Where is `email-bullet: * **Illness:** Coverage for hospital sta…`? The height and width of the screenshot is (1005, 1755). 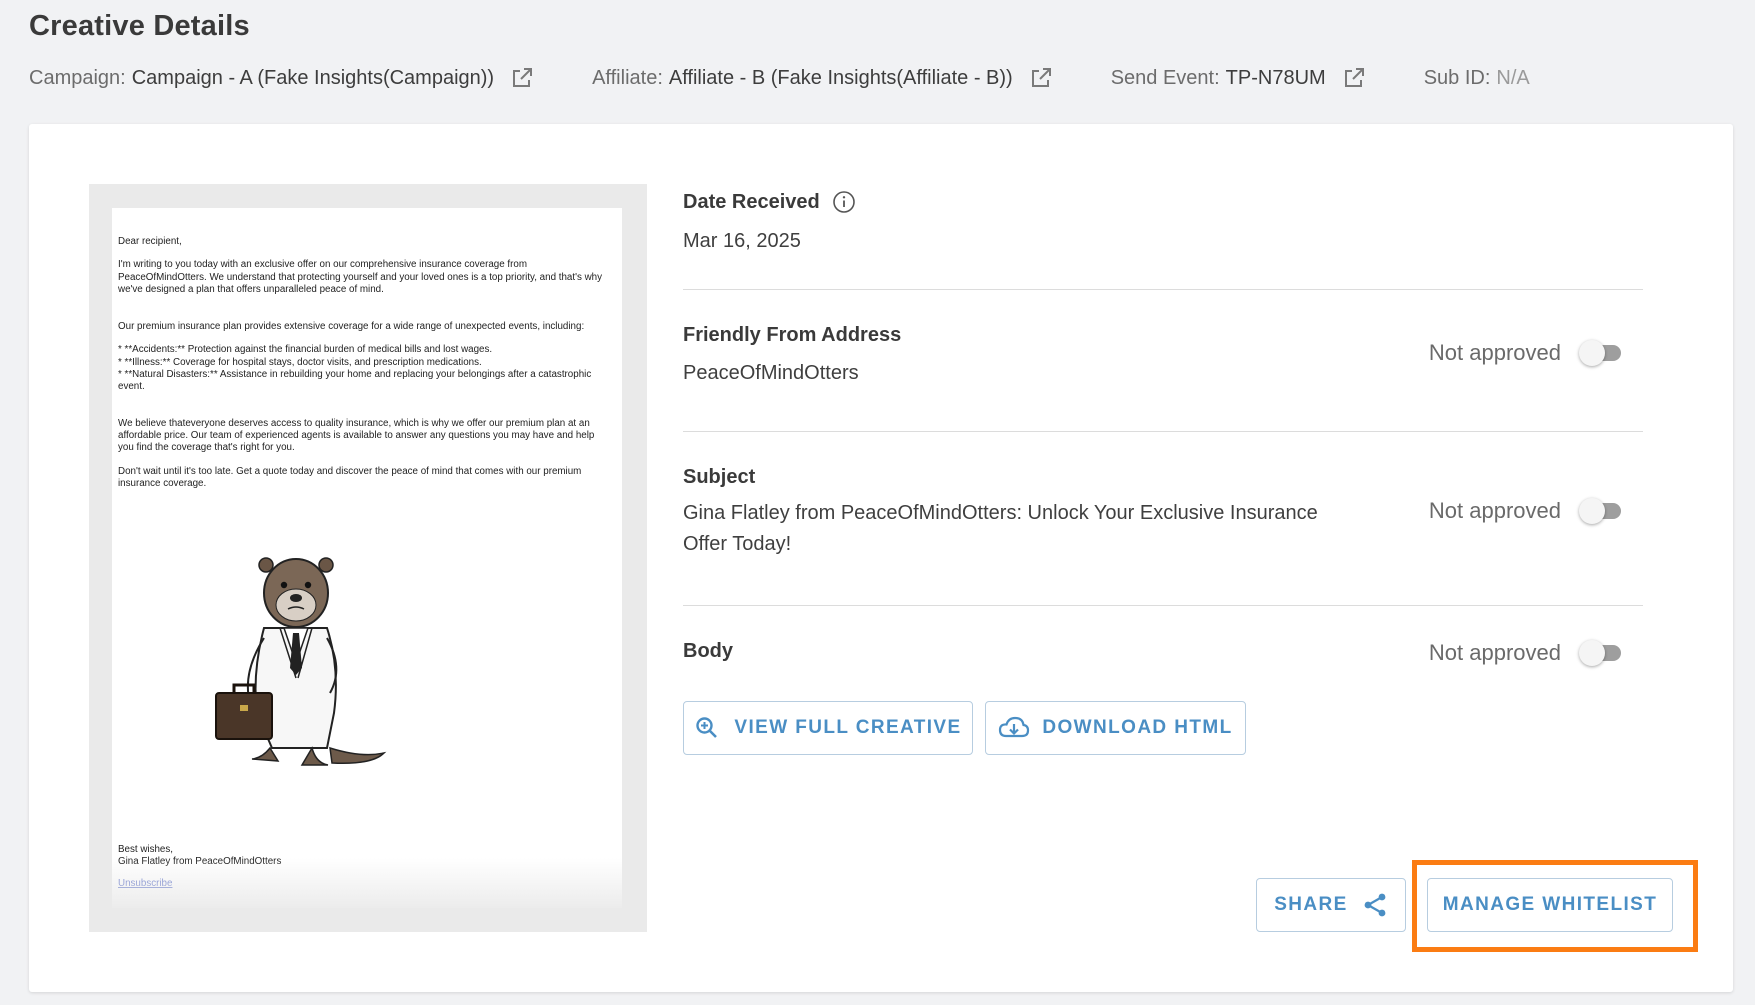
email-bullet: * **Illness:** Coverage for hospital sta… is located at coordinates (300, 362).